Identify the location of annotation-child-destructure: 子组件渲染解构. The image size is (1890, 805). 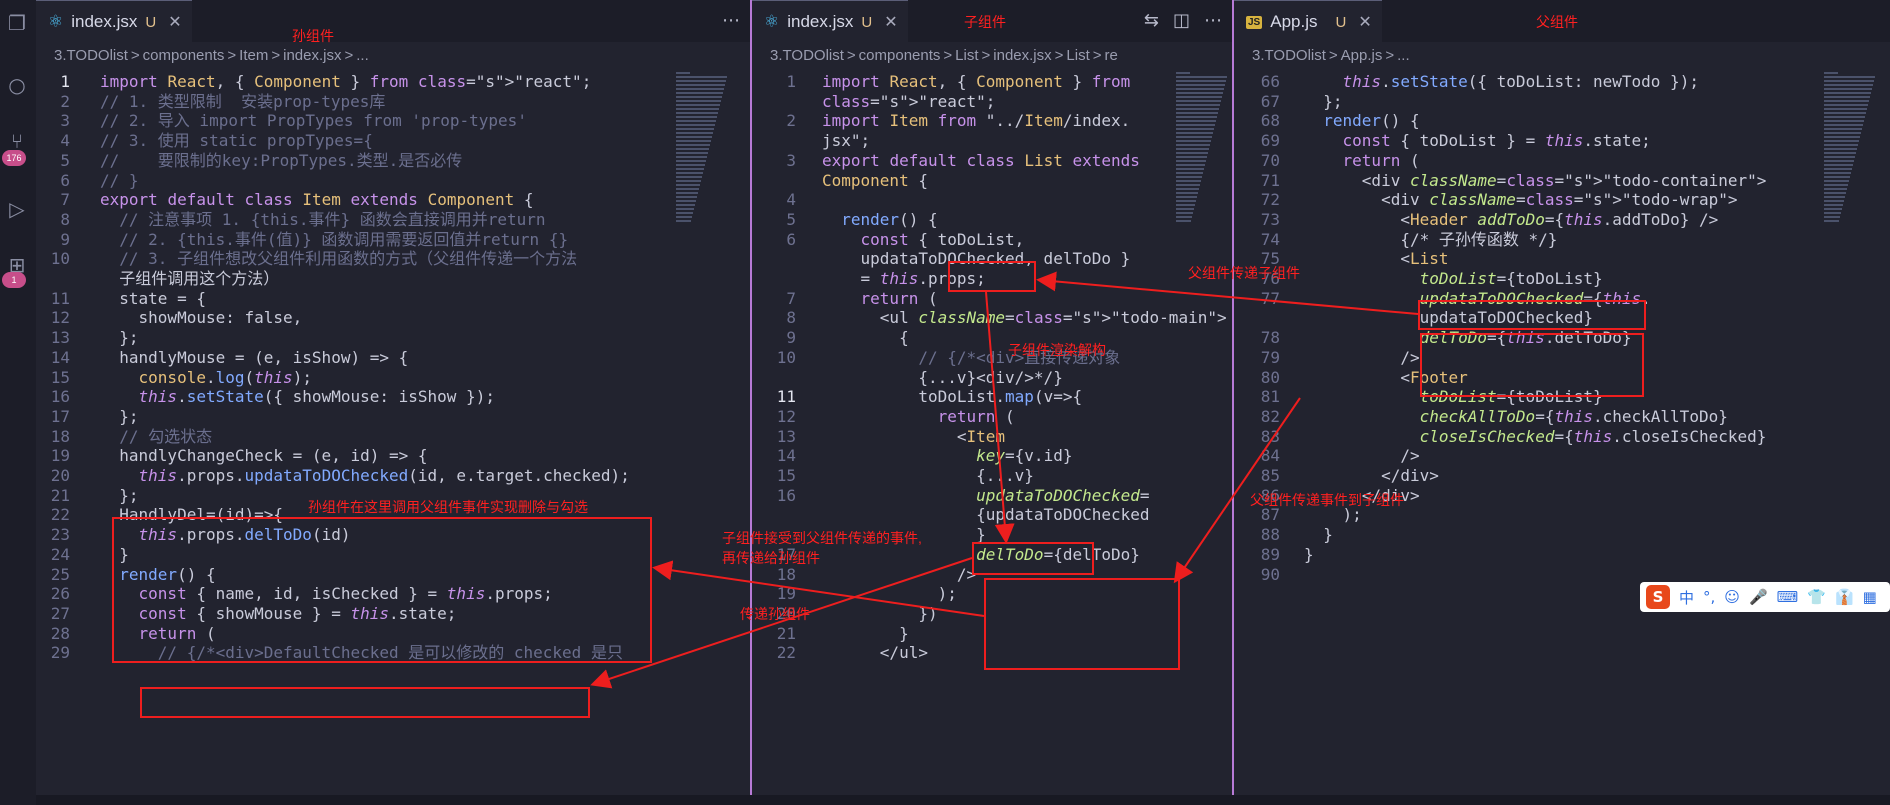
(1057, 350).